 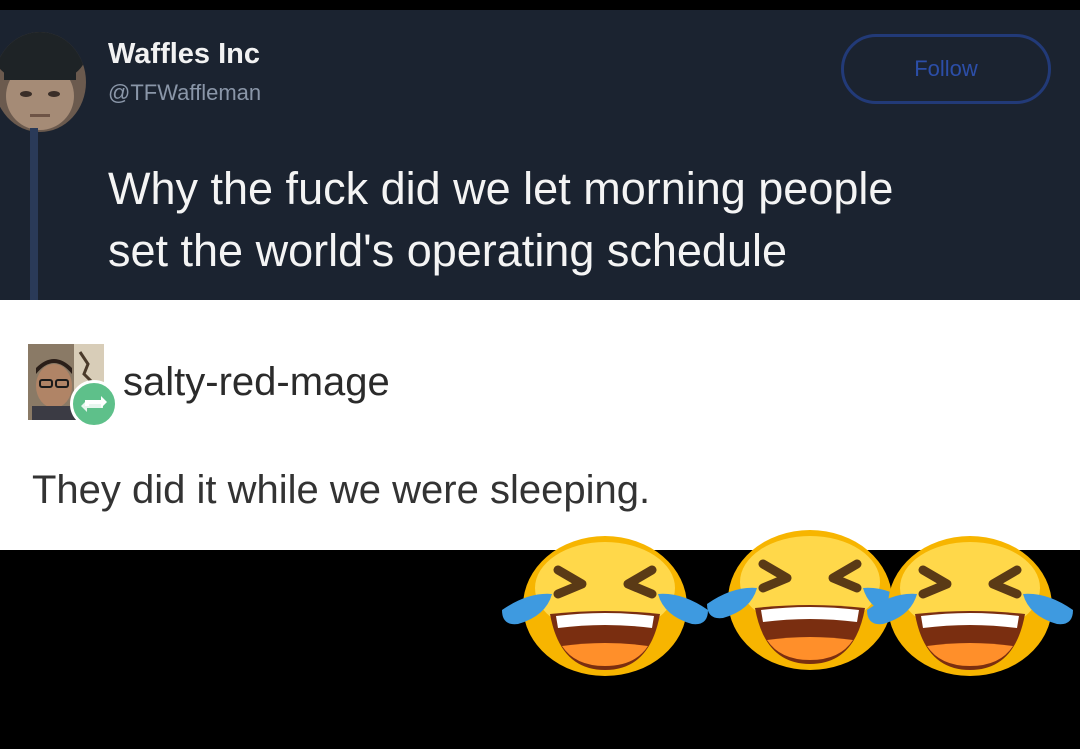 I want to click on tweet-text-line-2: set the world's operating schedule, so click(x=447, y=250).